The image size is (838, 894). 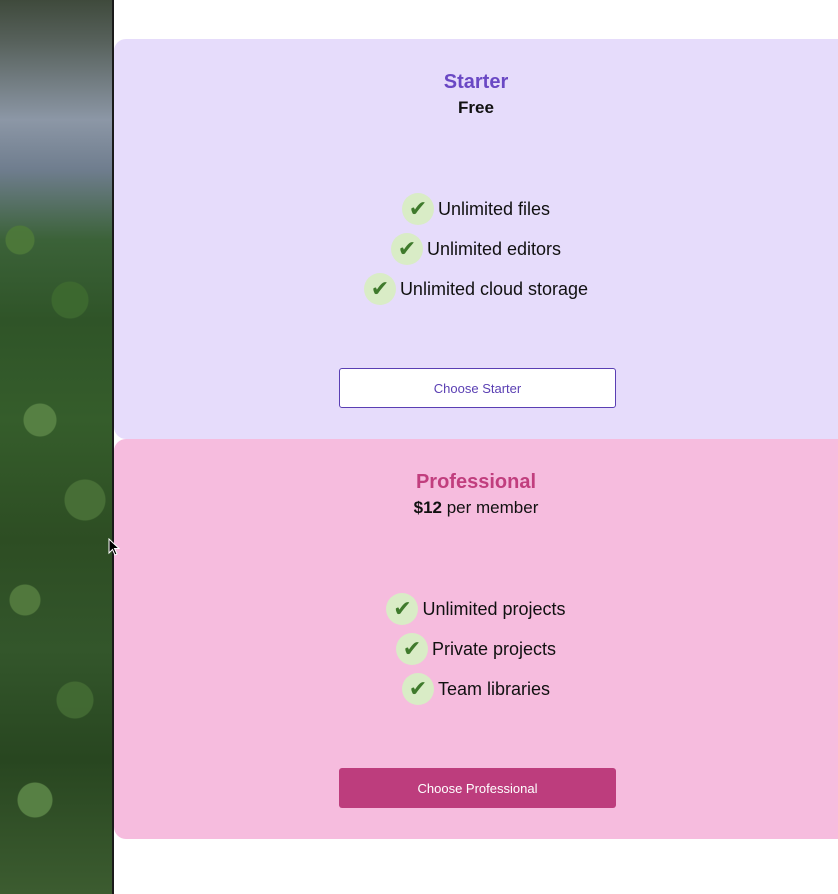 I want to click on plan-price-suffix: per member, so click(x=490, y=507).